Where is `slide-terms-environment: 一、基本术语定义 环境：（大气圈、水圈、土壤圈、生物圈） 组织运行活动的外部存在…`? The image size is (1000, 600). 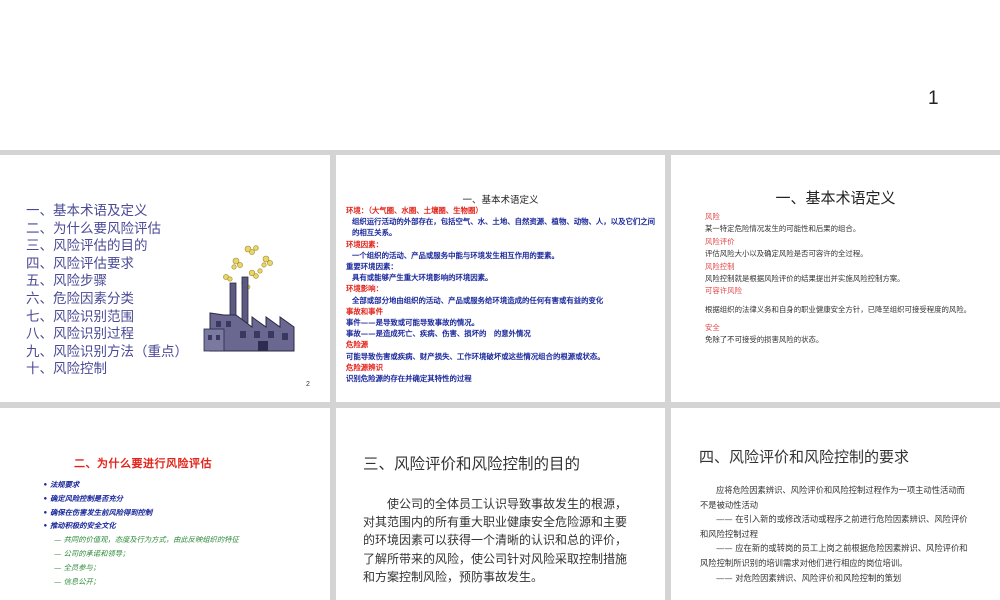
slide-terms-environment: 一、基本术语定义 环境：（大气圈、水圈、土壤圈、生物圈） 组织运行活动的外部存在… is located at coordinates (500, 278).